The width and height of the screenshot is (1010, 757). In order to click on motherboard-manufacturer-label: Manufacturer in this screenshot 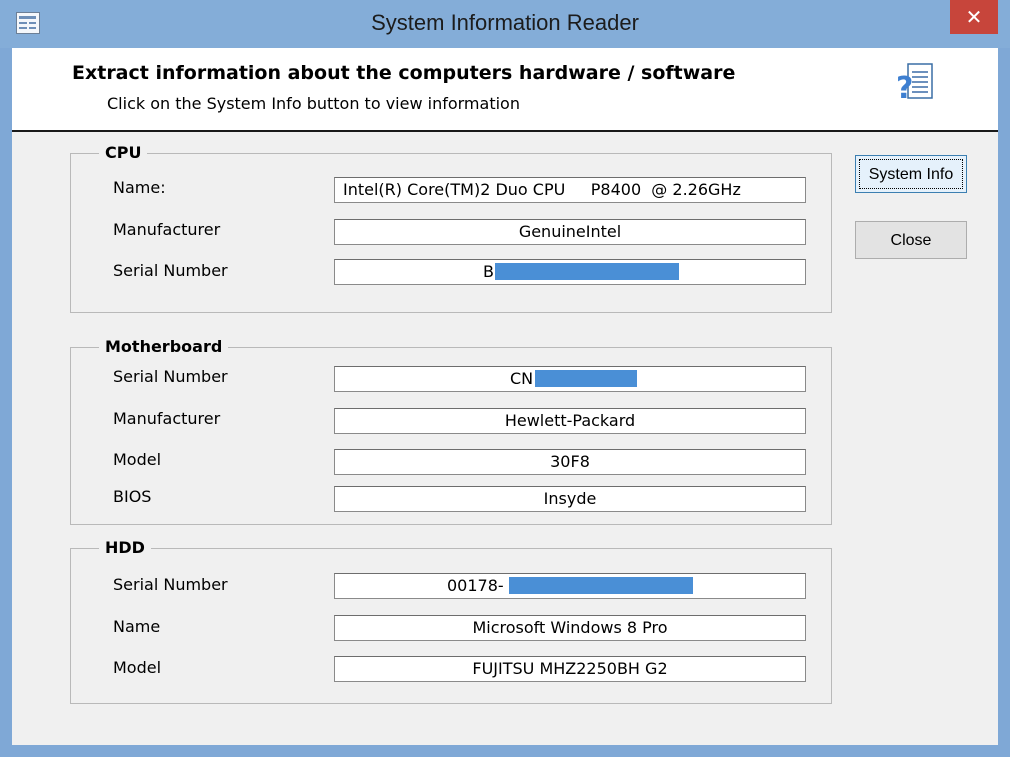, I will do `click(167, 418)`.